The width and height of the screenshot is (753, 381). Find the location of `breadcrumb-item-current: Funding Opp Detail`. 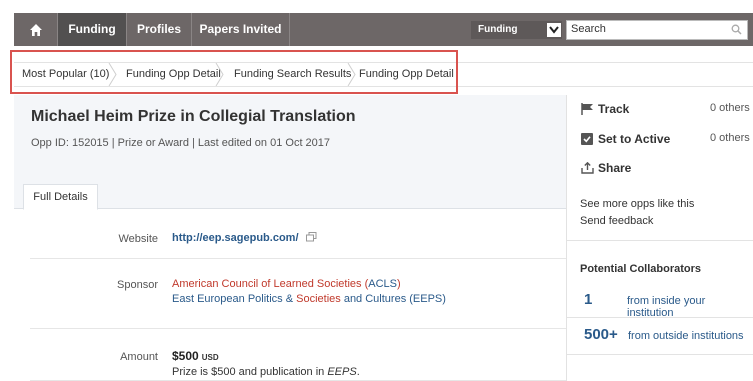

breadcrumb-item-current: Funding Opp Detail is located at coordinates (406, 74).